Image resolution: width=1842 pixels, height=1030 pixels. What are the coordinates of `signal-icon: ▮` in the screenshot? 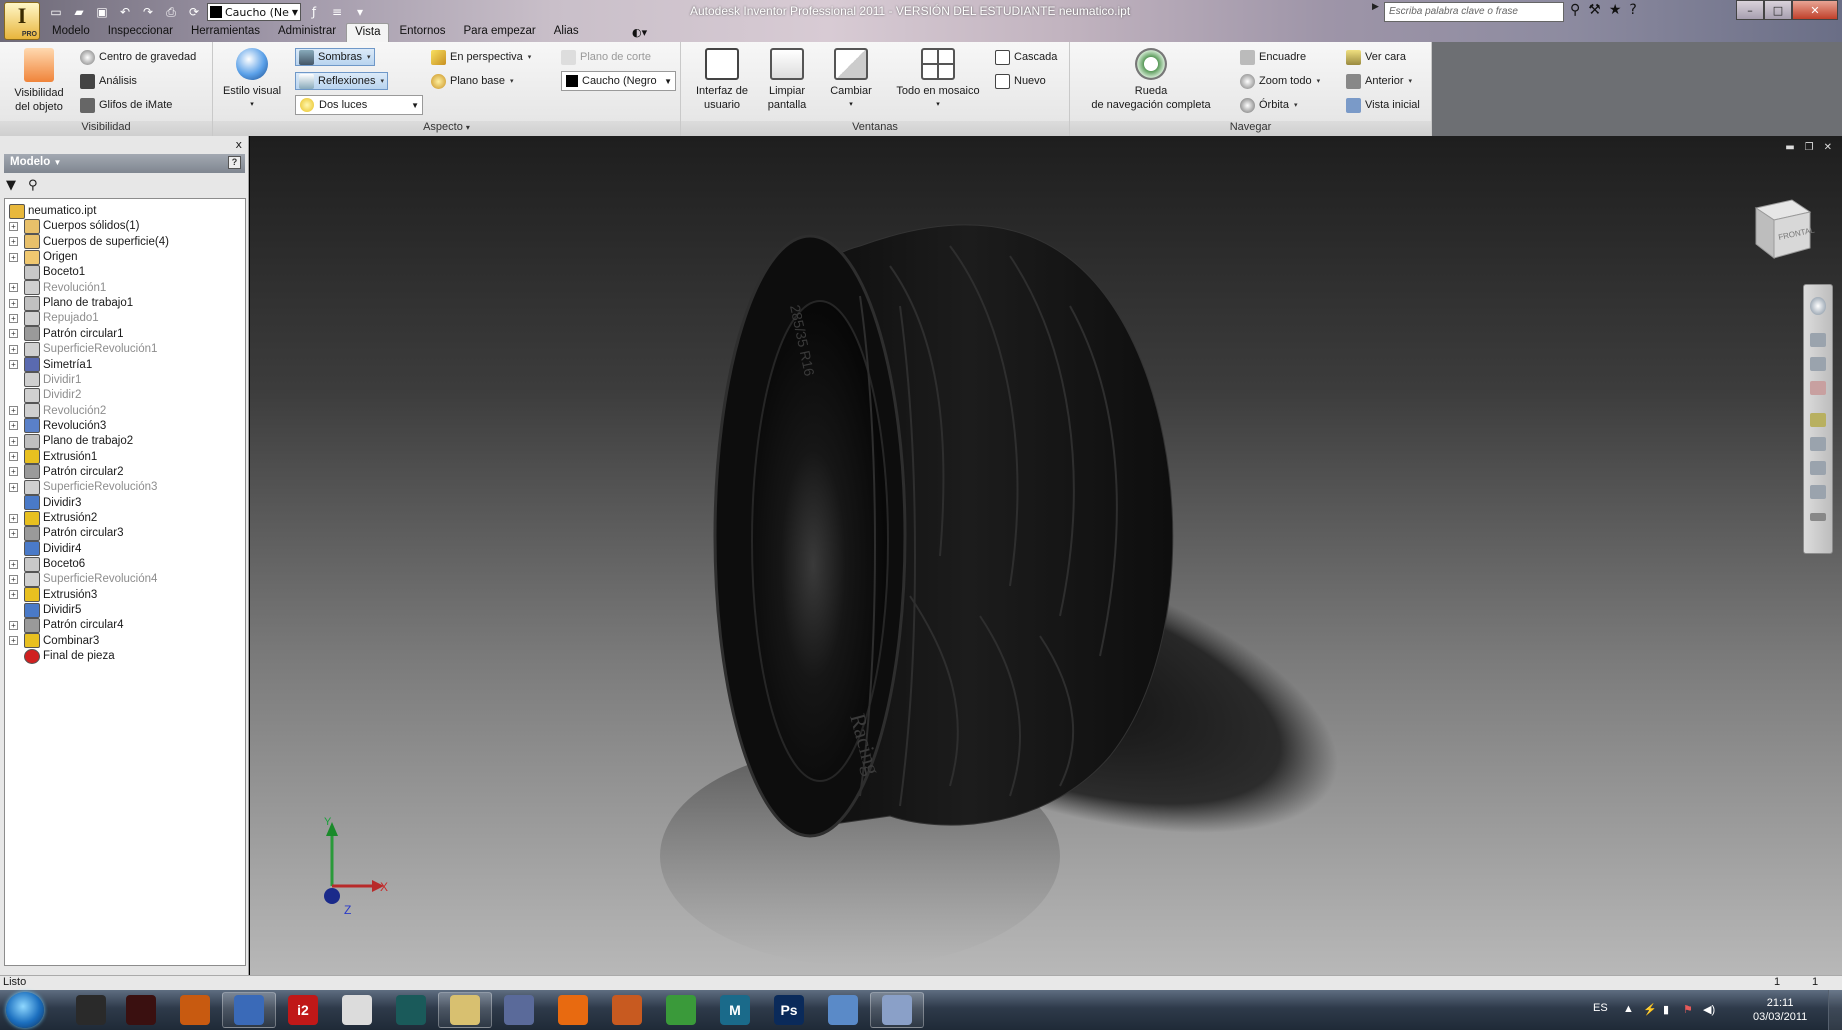 It's located at (1666, 1009).